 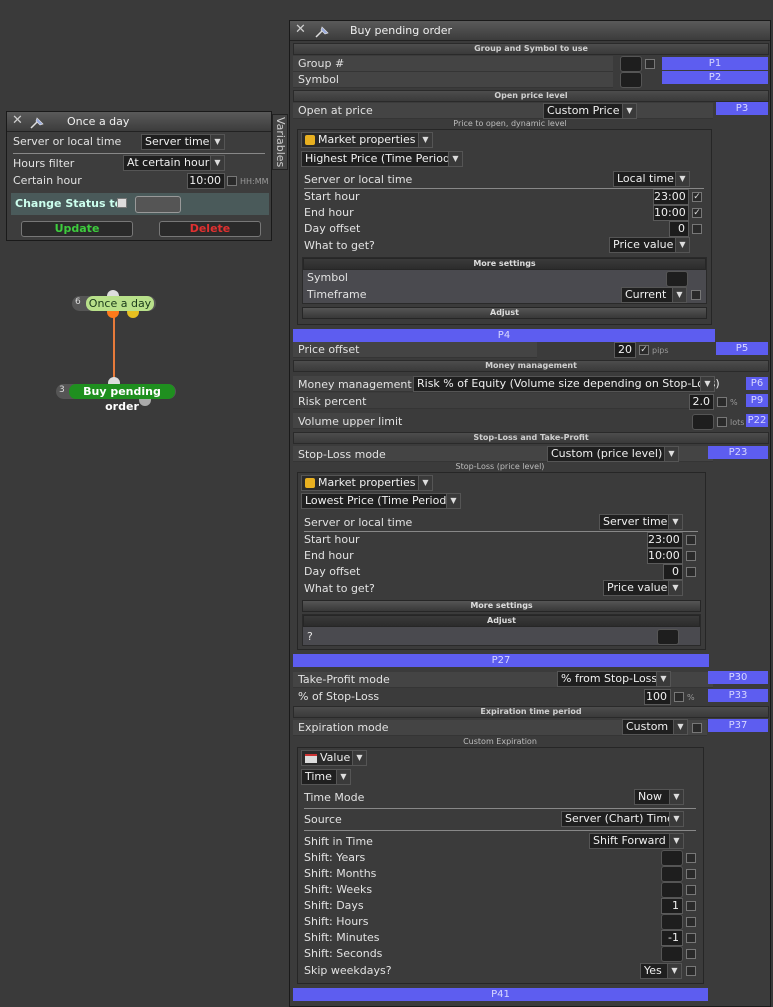 What do you see at coordinates (367, 140) in the screenshot?
I see `market-properties-dropdown: Market properties ▼` at bounding box center [367, 140].